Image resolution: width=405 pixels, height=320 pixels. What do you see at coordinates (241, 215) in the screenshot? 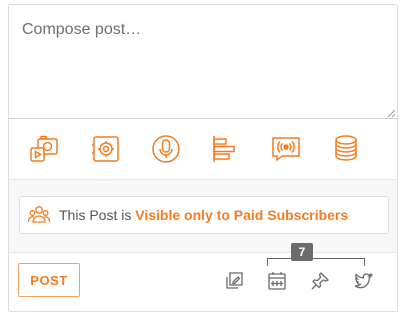
I see `visibility-link: Visible only to Paid Subscribers` at bounding box center [241, 215].